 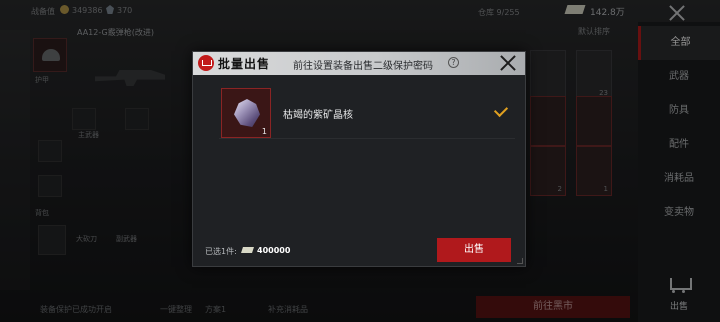 What do you see at coordinates (221, 251) in the screenshot?
I see `selected-count-label: 已选1件:` at bounding box center [221, 251].